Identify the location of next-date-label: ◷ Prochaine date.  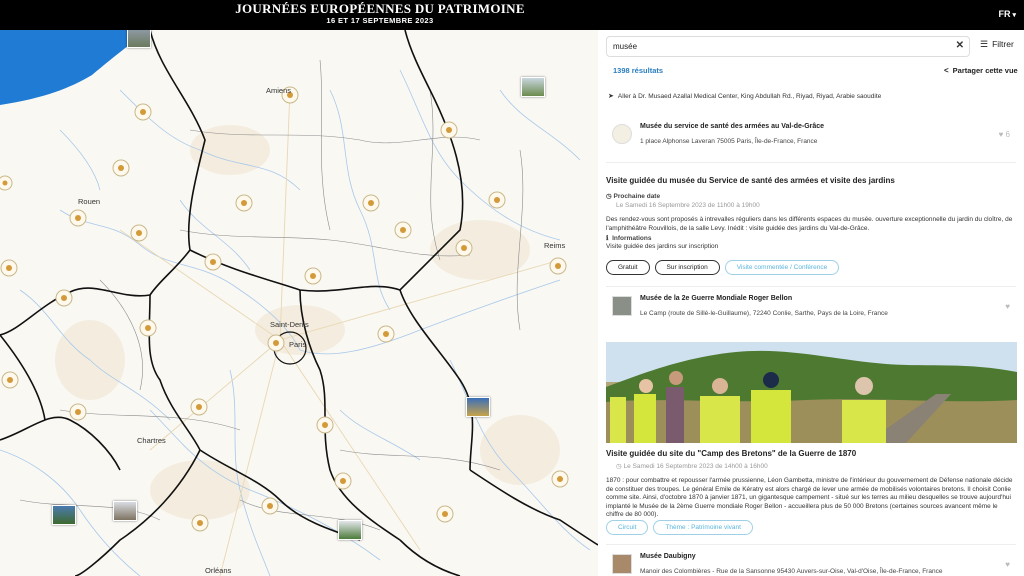
(633, 196).